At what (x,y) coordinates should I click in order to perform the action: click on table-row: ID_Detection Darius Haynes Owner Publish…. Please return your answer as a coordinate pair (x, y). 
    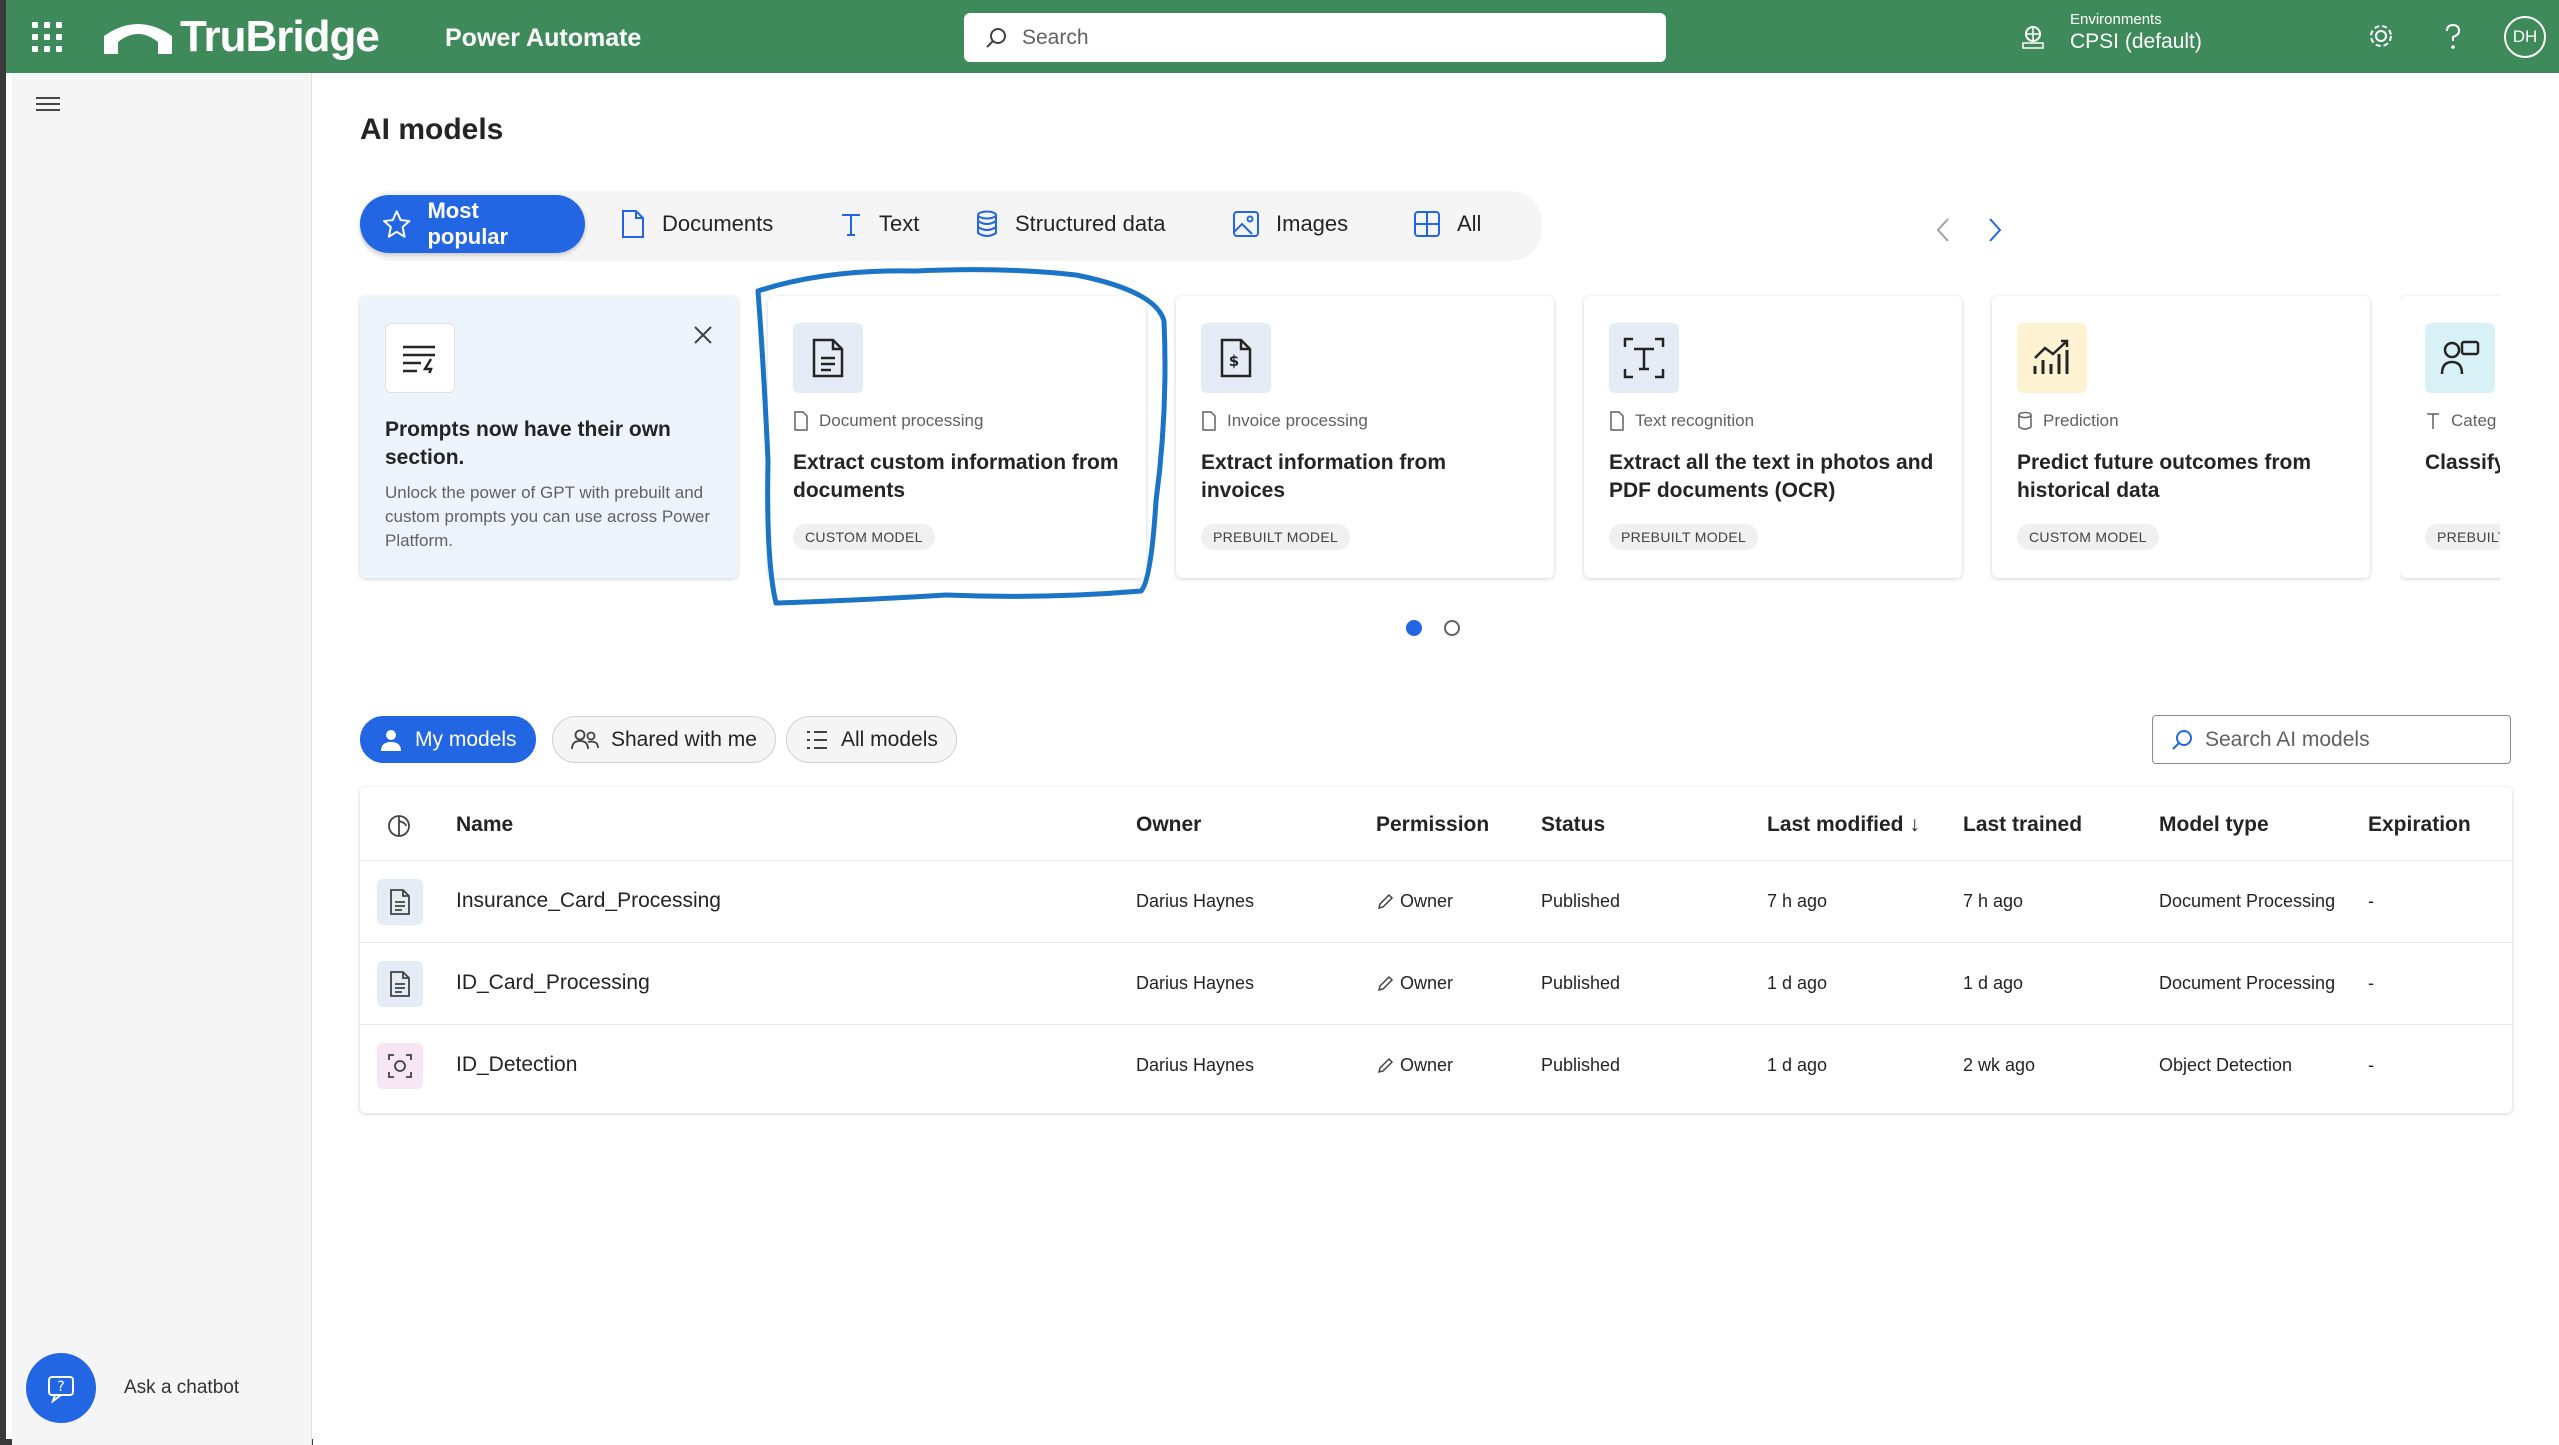
    Looking at the image, I should click on (1436, 1066).